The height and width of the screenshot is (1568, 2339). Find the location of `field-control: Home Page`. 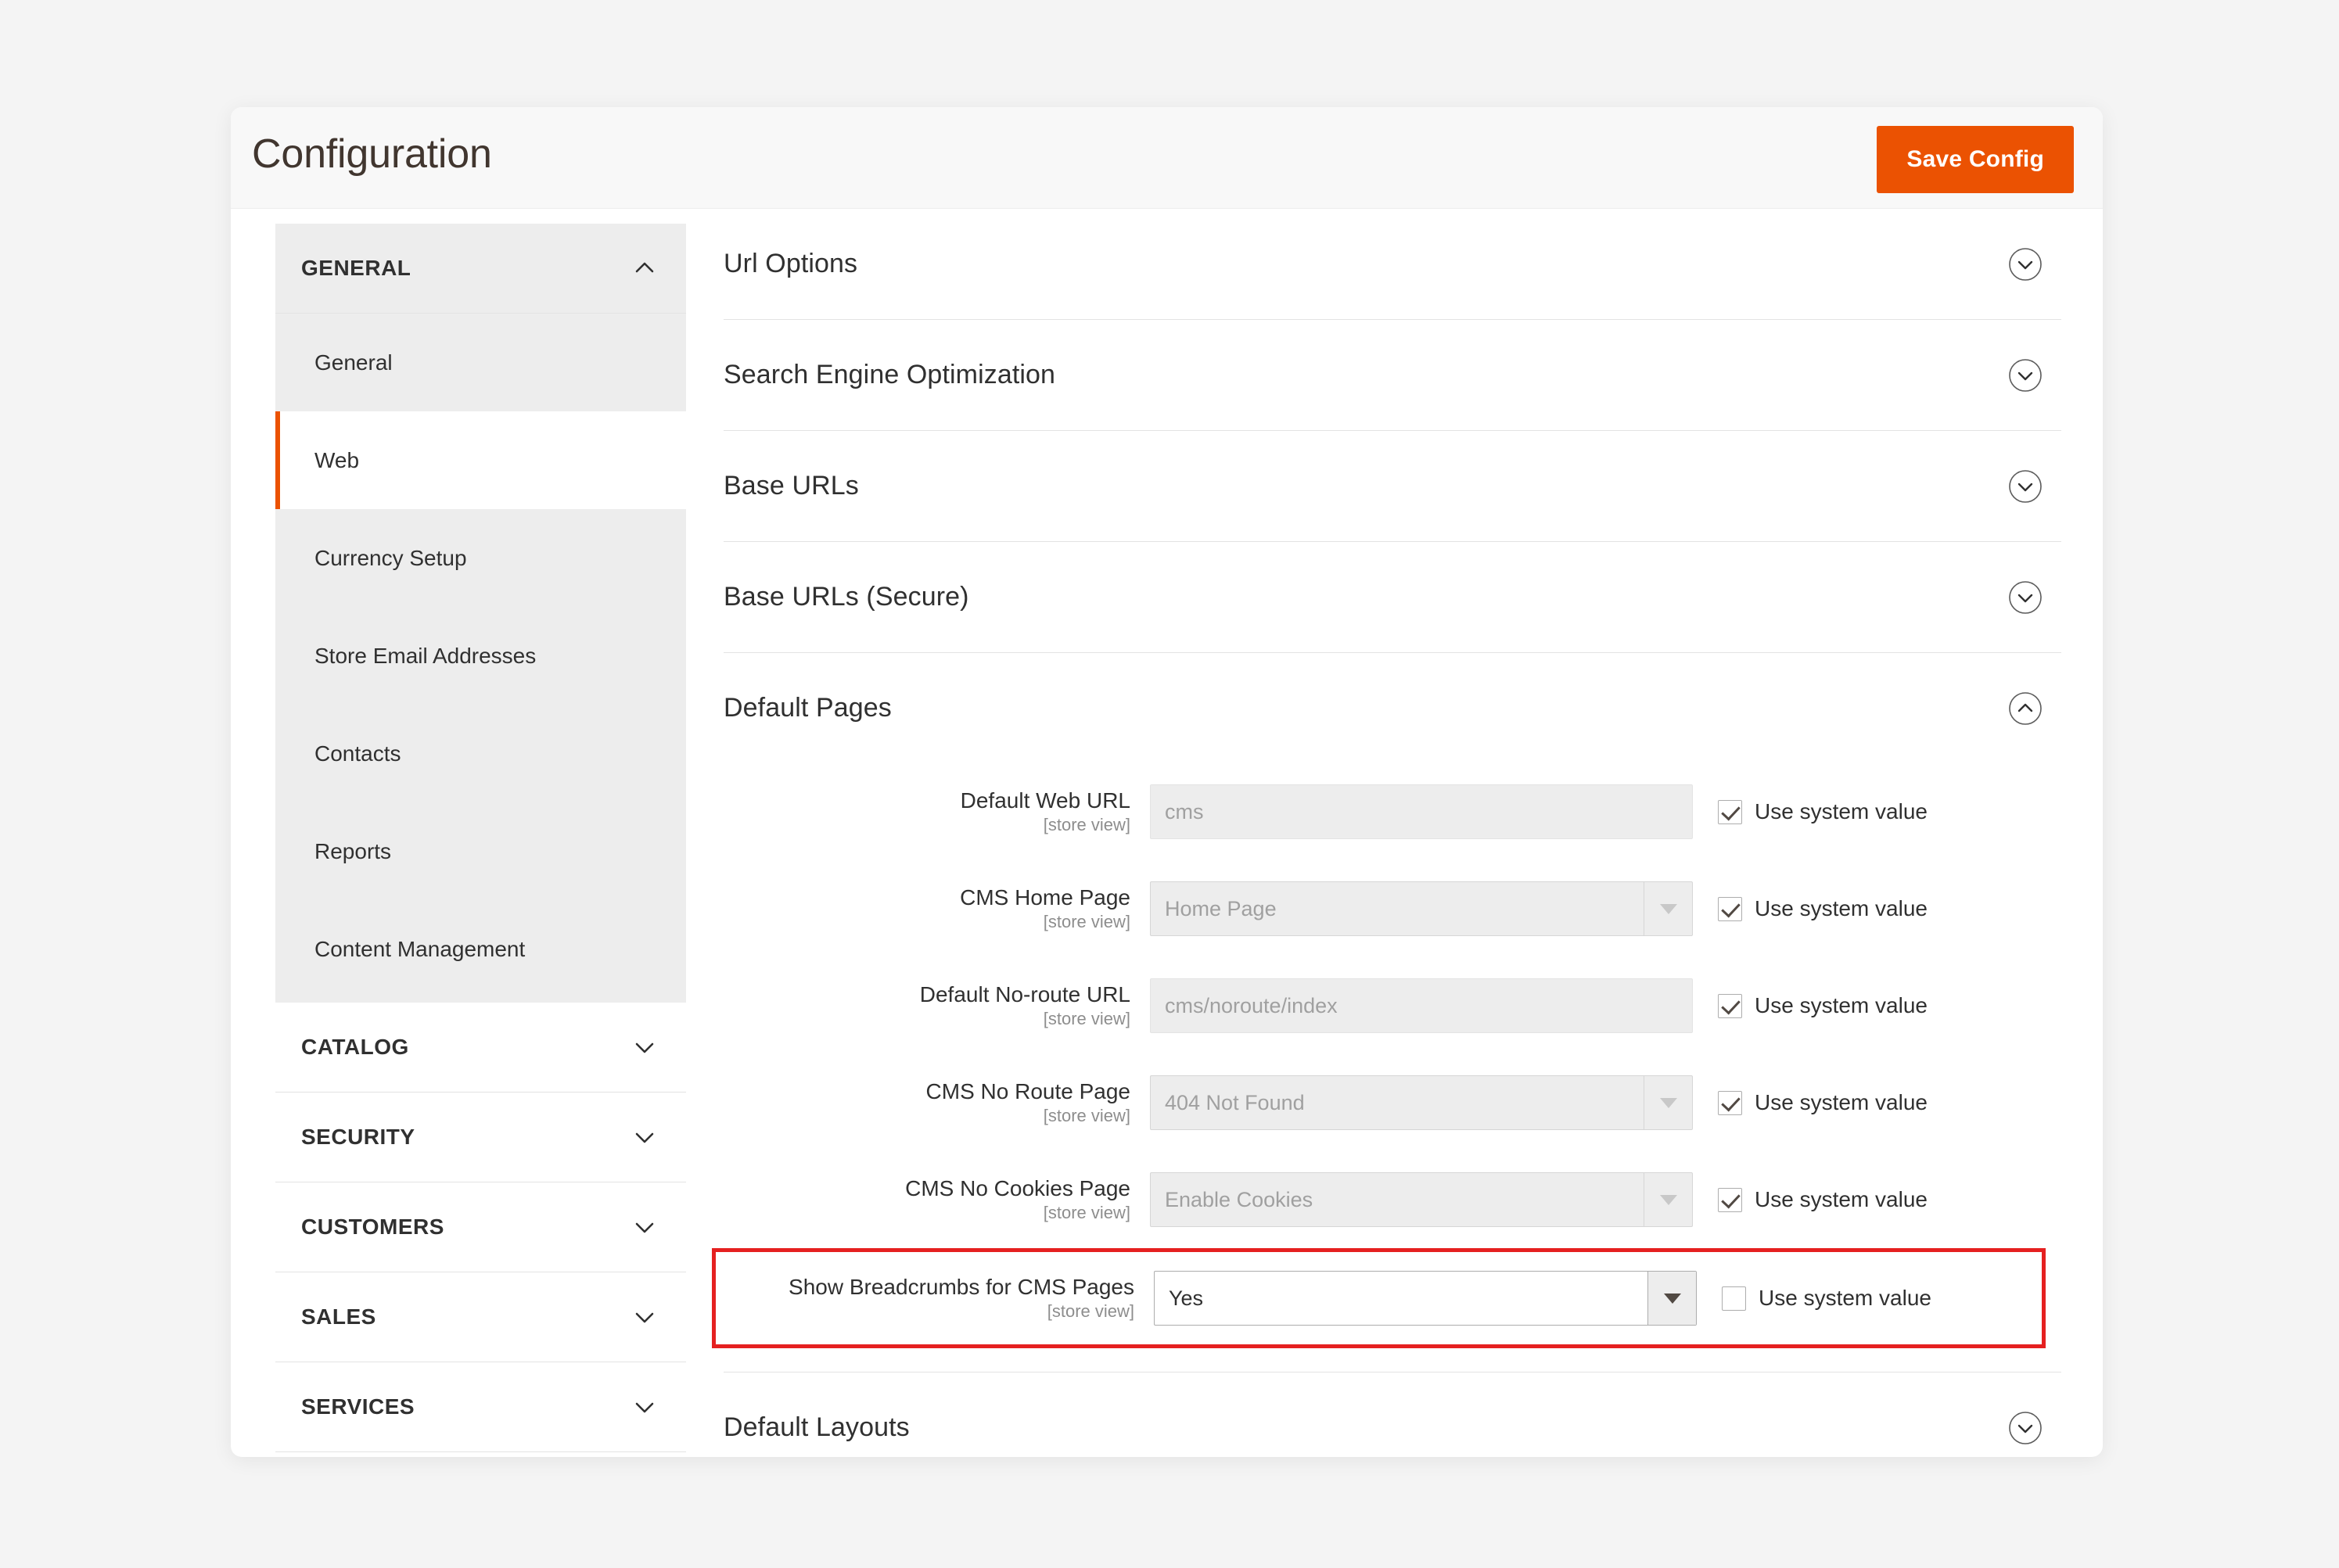

field-control: Home Page is located at coordinates (1421, 908).